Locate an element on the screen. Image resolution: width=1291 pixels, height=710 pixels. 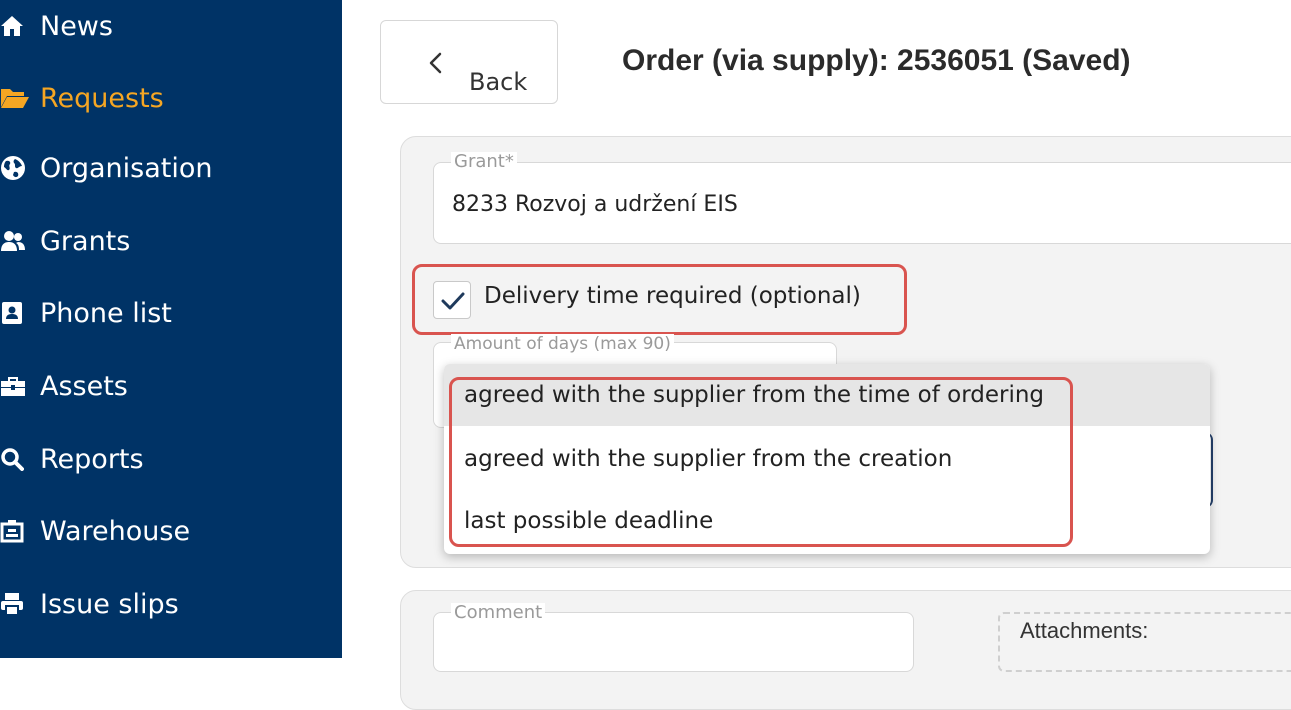
globe-icon is located at coordinates (20, 168).